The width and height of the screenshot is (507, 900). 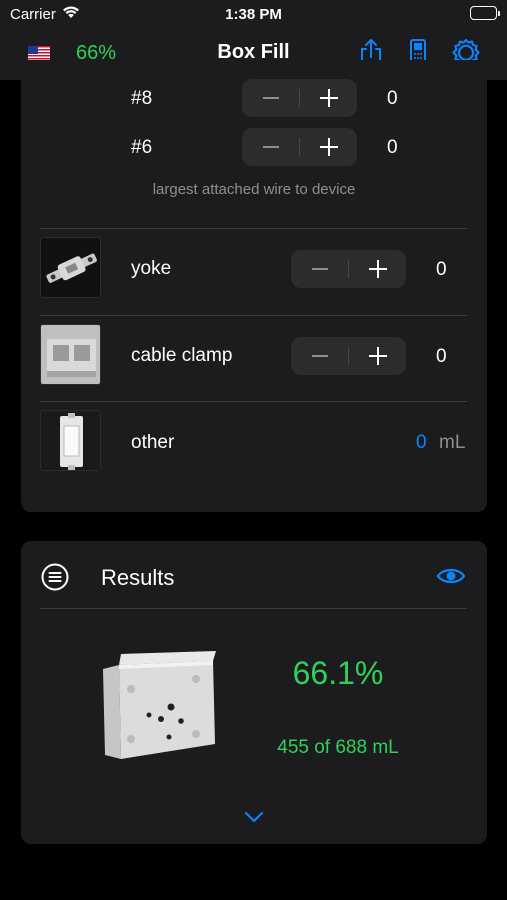 What do you see at coordinates (441, 356) in the screenshot?
I see `cable-clamp-count: 0` at bounding box center [441, 356].